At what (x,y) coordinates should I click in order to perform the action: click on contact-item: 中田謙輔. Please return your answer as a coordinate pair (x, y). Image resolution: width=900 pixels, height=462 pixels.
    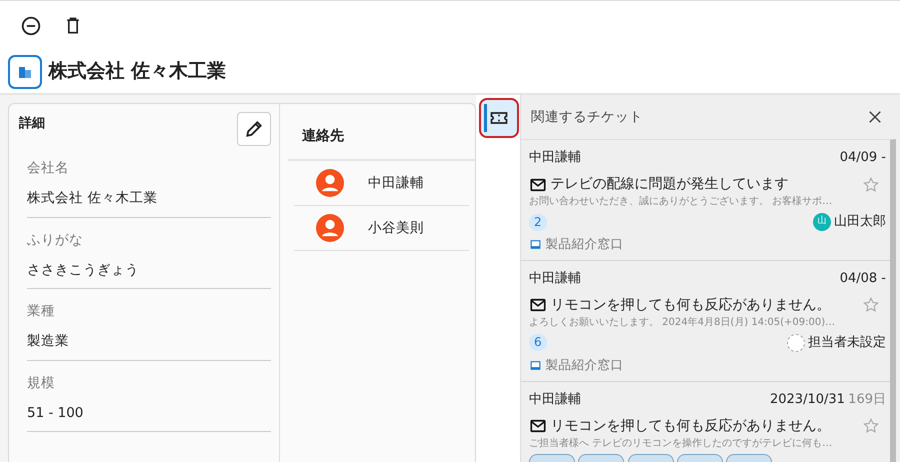
    Looking at the image, I should click on (381, 183).